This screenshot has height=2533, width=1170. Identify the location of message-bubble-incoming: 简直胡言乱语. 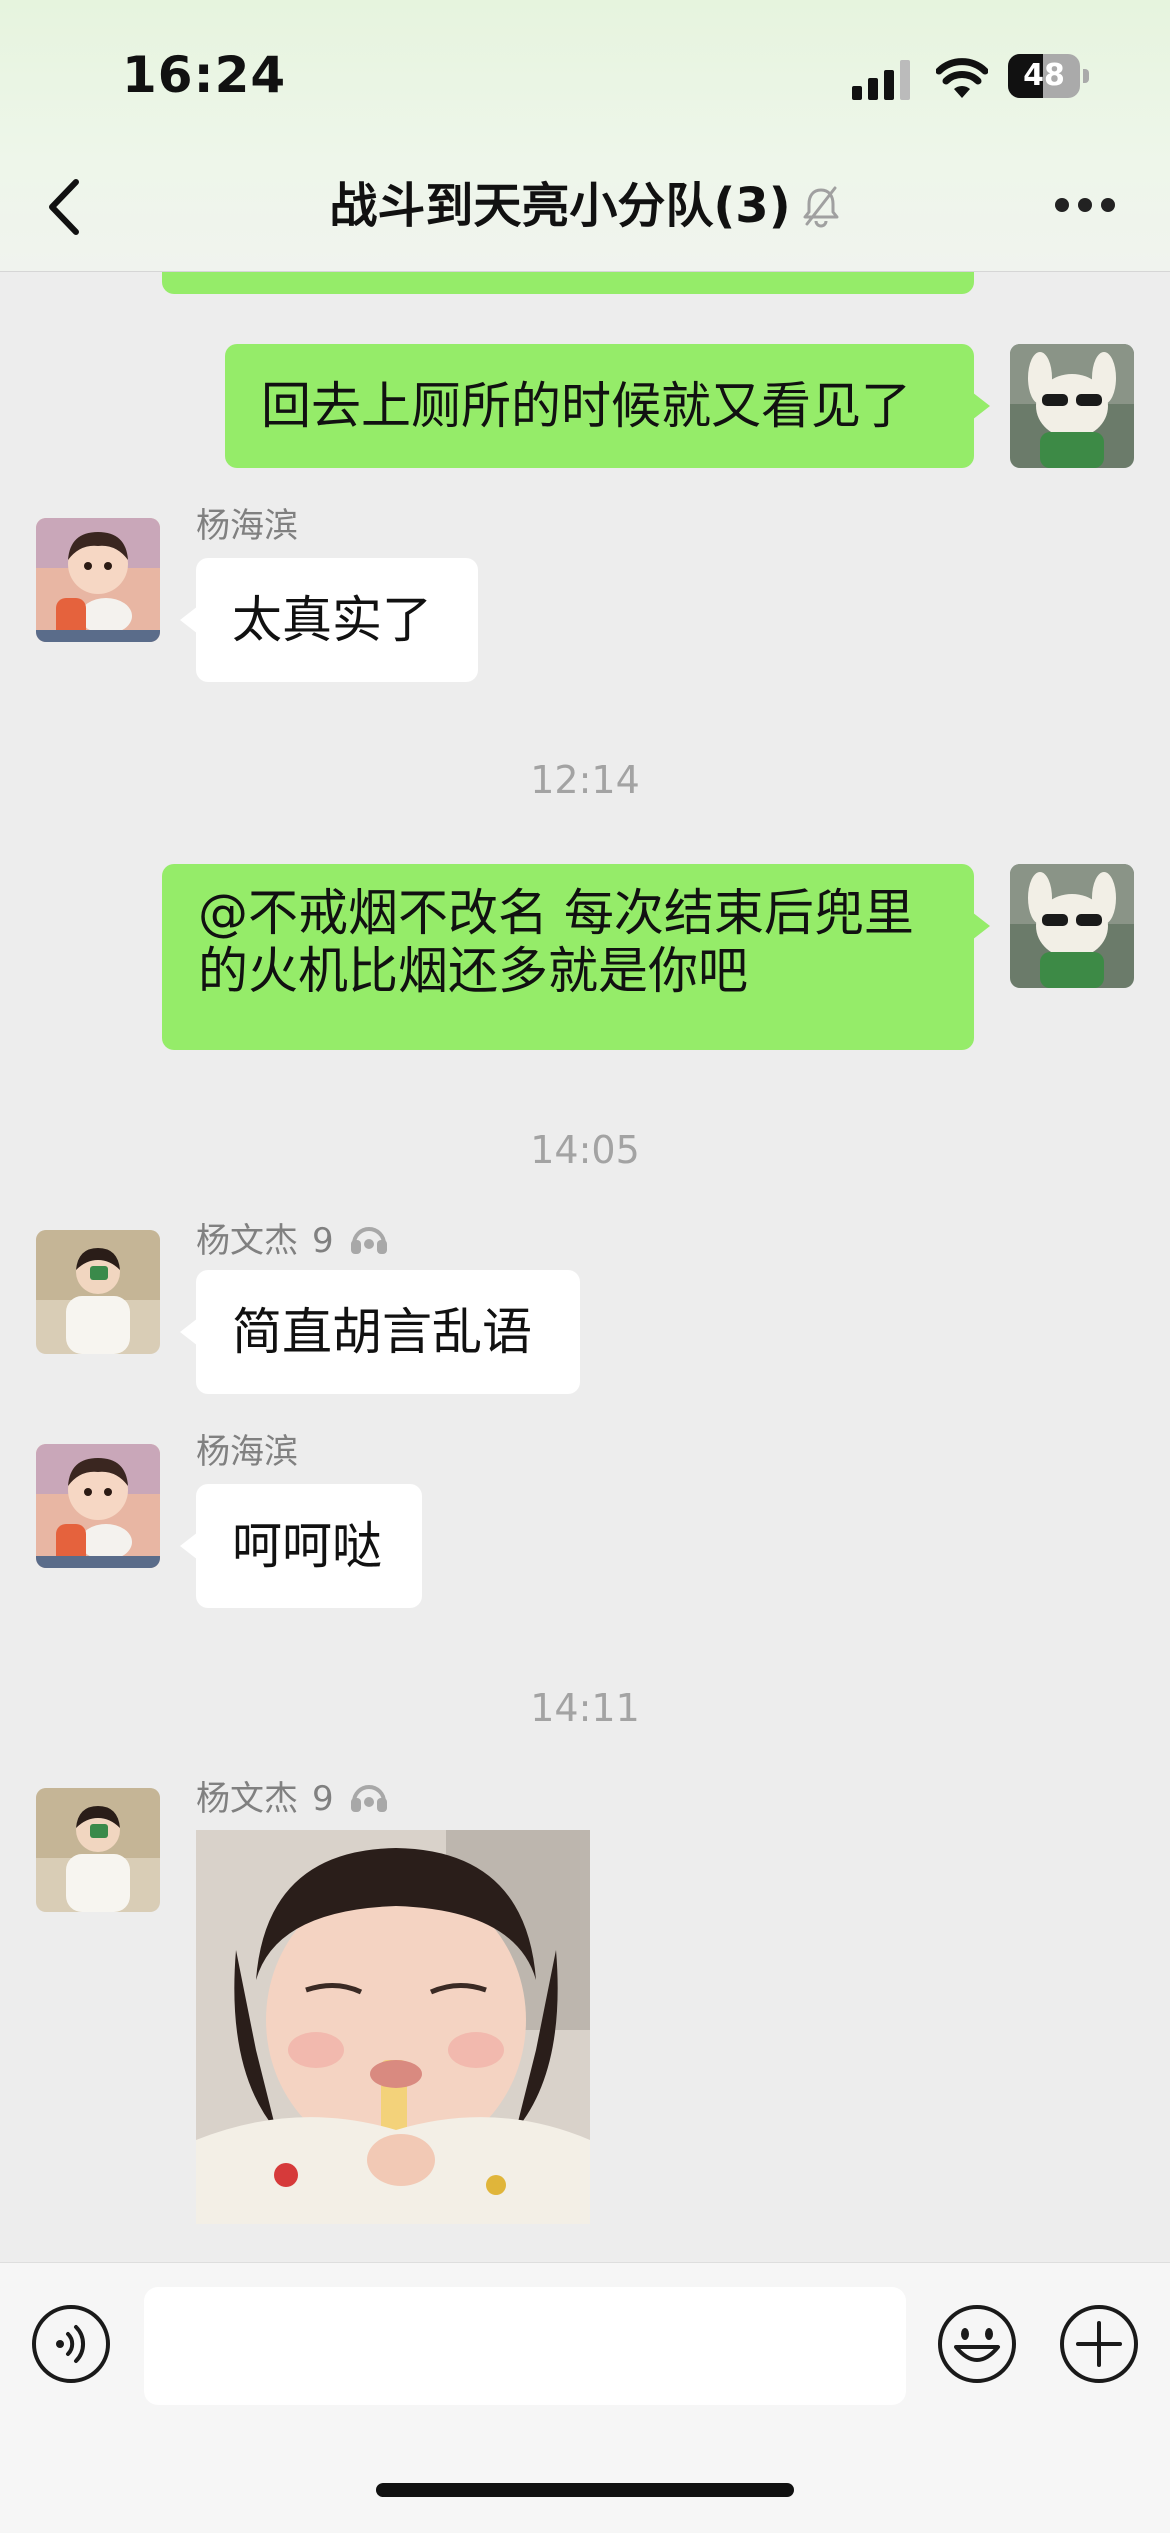
(380, 1332).